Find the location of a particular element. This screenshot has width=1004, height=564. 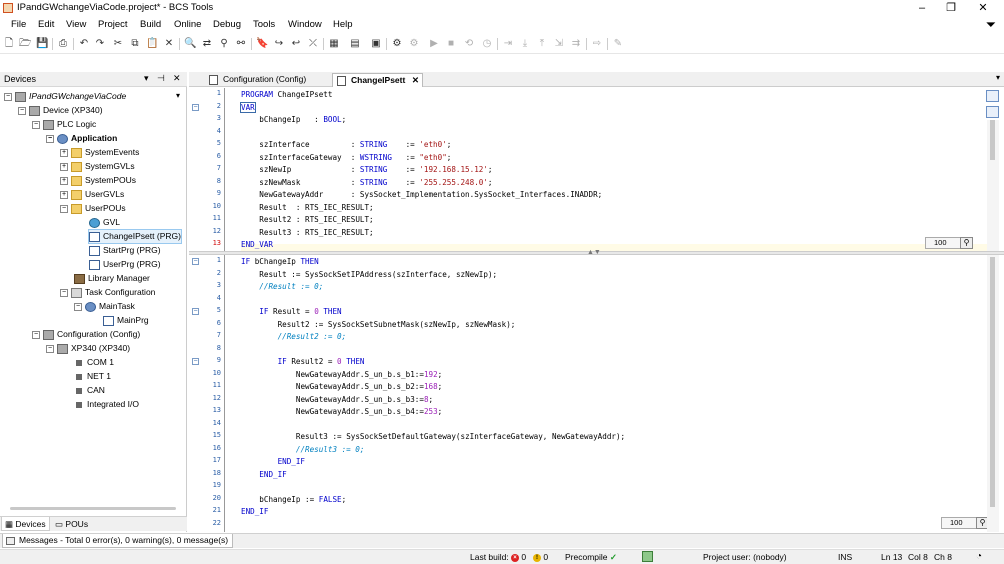

code-line: bChangeIp : BOOL; is located at coordinates (293, 120).